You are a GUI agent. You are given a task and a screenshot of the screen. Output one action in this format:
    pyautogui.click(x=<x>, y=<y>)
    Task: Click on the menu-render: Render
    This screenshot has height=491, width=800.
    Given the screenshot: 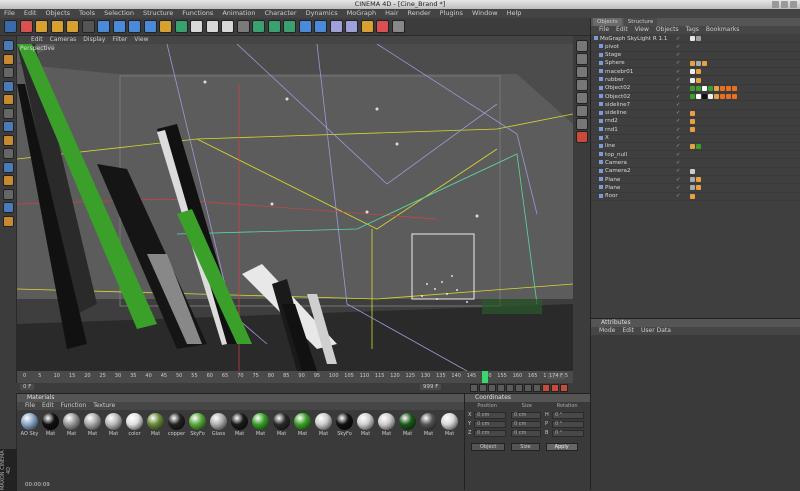 What is the action you would take?
    pyautogui.click(x=419, y=13)
    